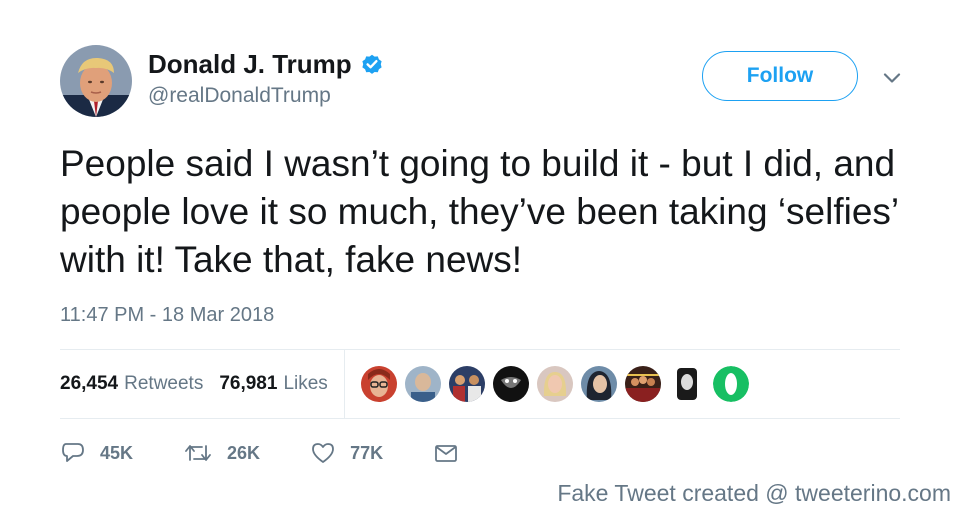  I want to click on likes-stat: 76,981 Likes, so click(273, 384).